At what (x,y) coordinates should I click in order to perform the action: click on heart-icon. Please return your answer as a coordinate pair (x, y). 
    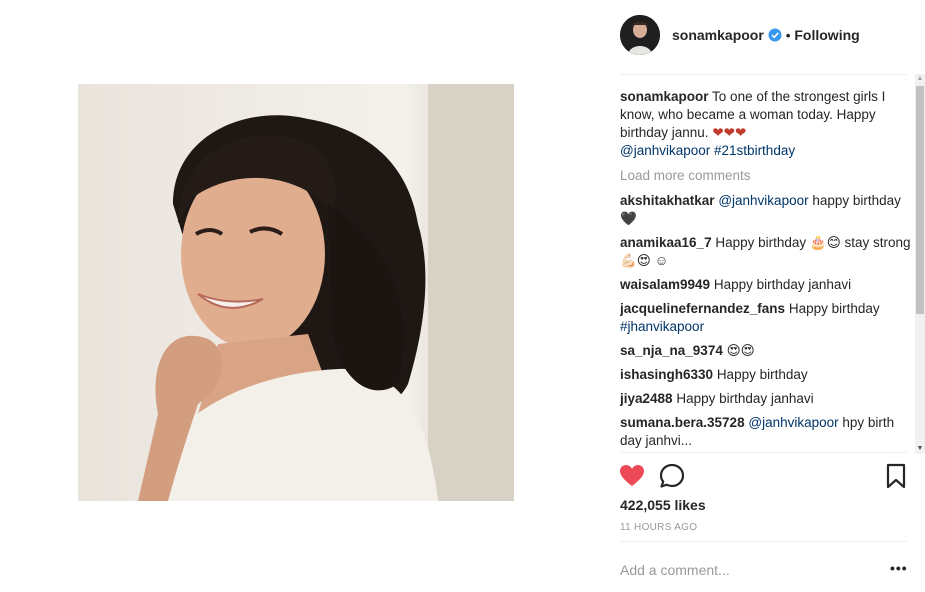
    Looking at the image, I should click on (632, 476).